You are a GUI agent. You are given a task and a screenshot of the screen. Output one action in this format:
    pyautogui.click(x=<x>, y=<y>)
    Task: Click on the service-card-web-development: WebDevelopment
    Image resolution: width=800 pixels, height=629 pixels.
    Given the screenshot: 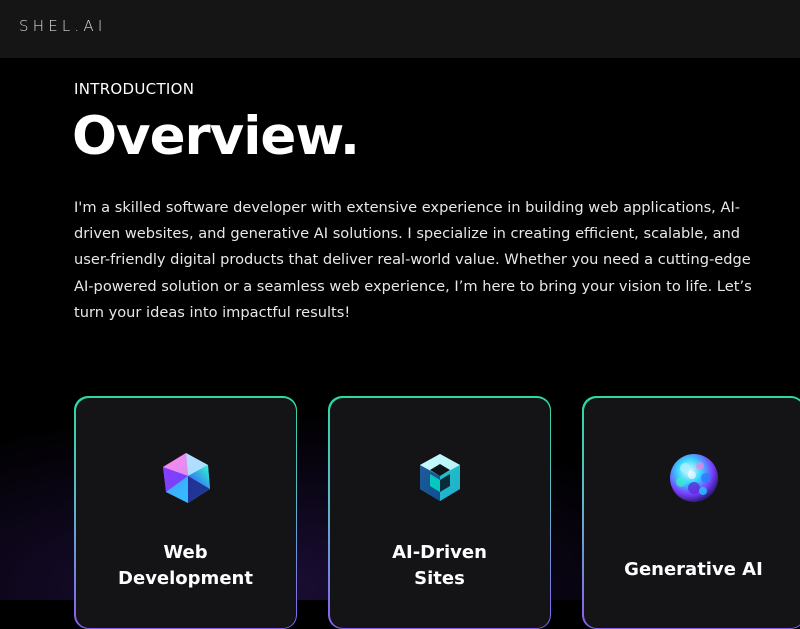 What is the action you would take?
    pyautogui.click(x=185, y=512)
    